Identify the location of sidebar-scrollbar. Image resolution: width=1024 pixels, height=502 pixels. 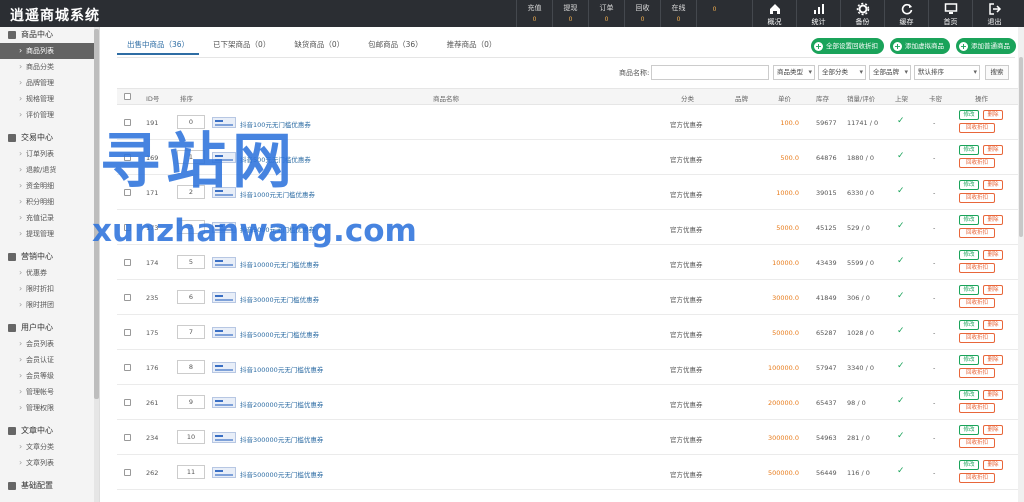
(96, 264).